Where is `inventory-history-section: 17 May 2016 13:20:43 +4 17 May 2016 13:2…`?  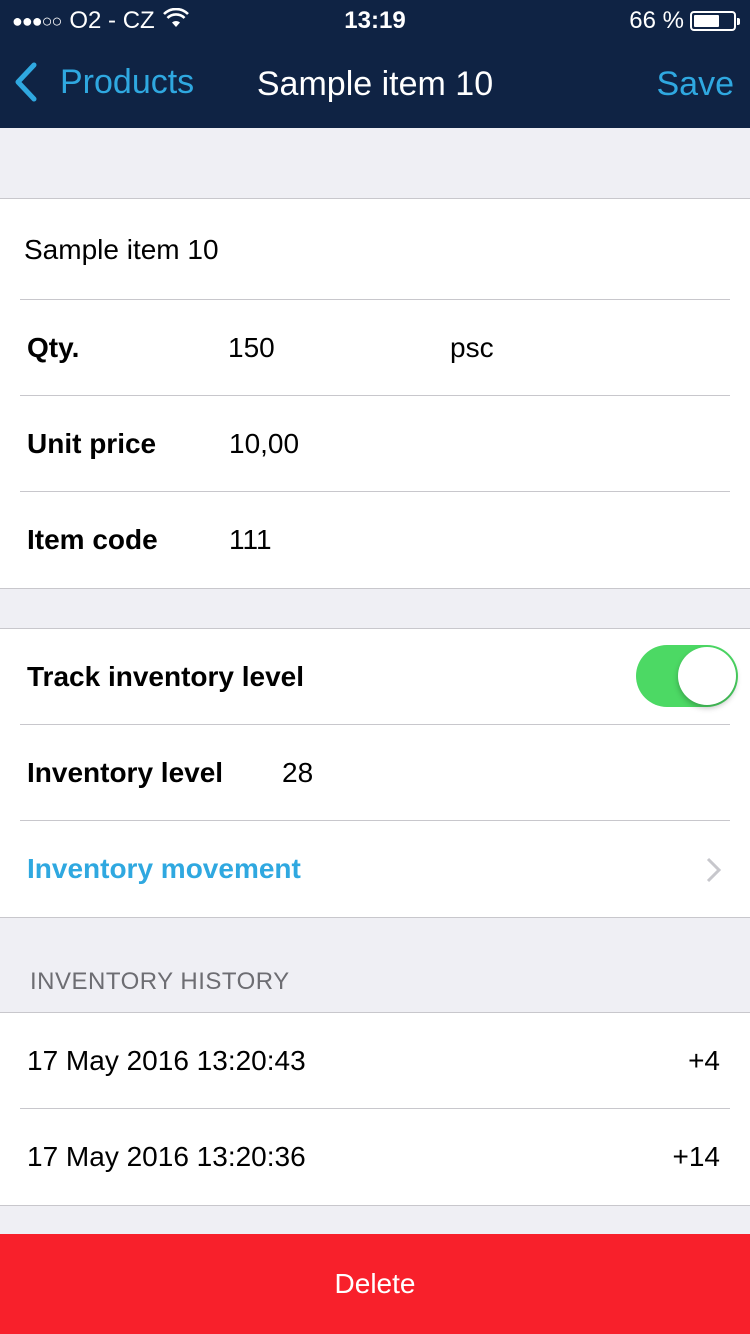
inventory-history-section: 17 May 2016 13:20:43 +4 17 May 2016 13:2… is located at coordinates (375, 1109).